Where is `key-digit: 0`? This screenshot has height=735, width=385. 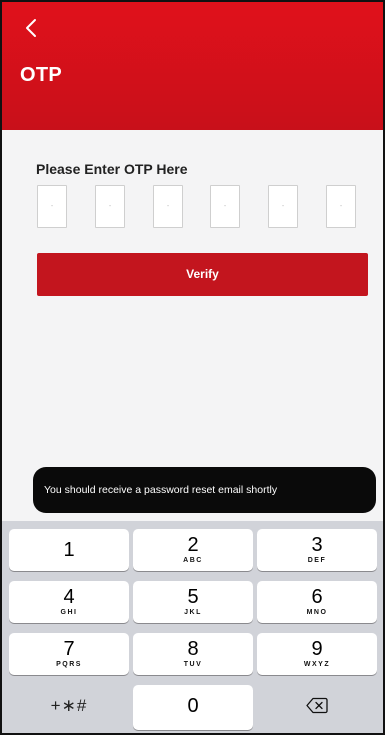 key-digit: 0 is located at coordinates (193, 706).